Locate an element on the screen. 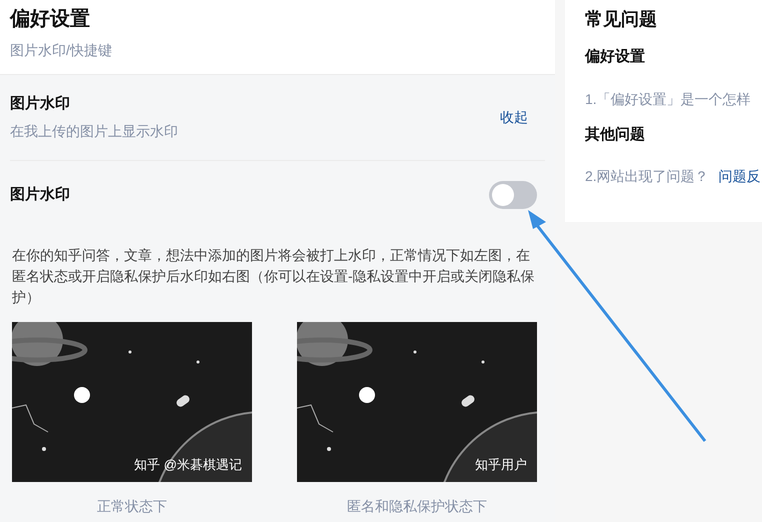 This screenshot has width=762, height=522. image-caption: 匿名和隐私保护状态下 is located at coordinates (417, 506).